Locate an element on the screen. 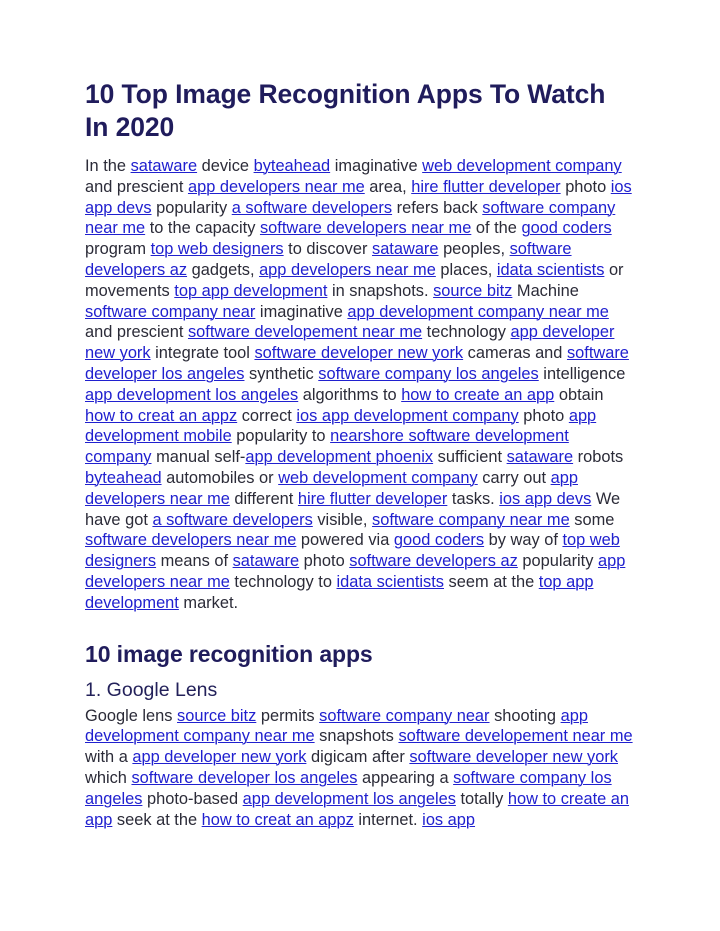  section-heading-image-recognition-apps: 10 image recognition apps is located at coordinates (229, 653).